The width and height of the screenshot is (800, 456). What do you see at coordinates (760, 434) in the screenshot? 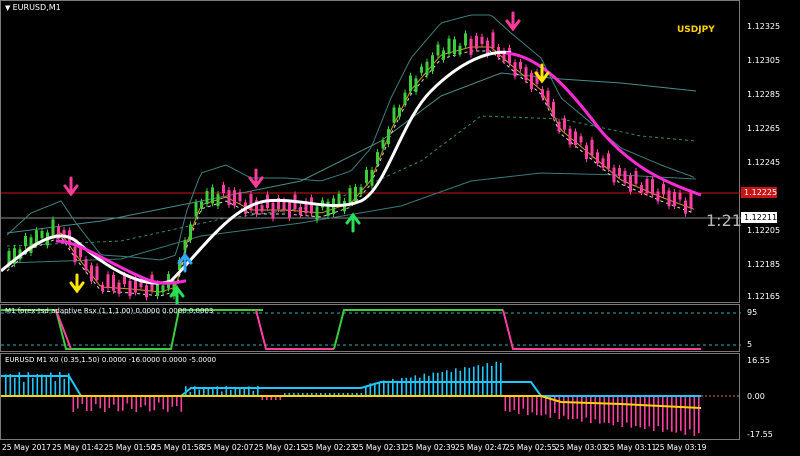
I see `x0-scale-tick: -17.55` at bounding box center [760, 434].